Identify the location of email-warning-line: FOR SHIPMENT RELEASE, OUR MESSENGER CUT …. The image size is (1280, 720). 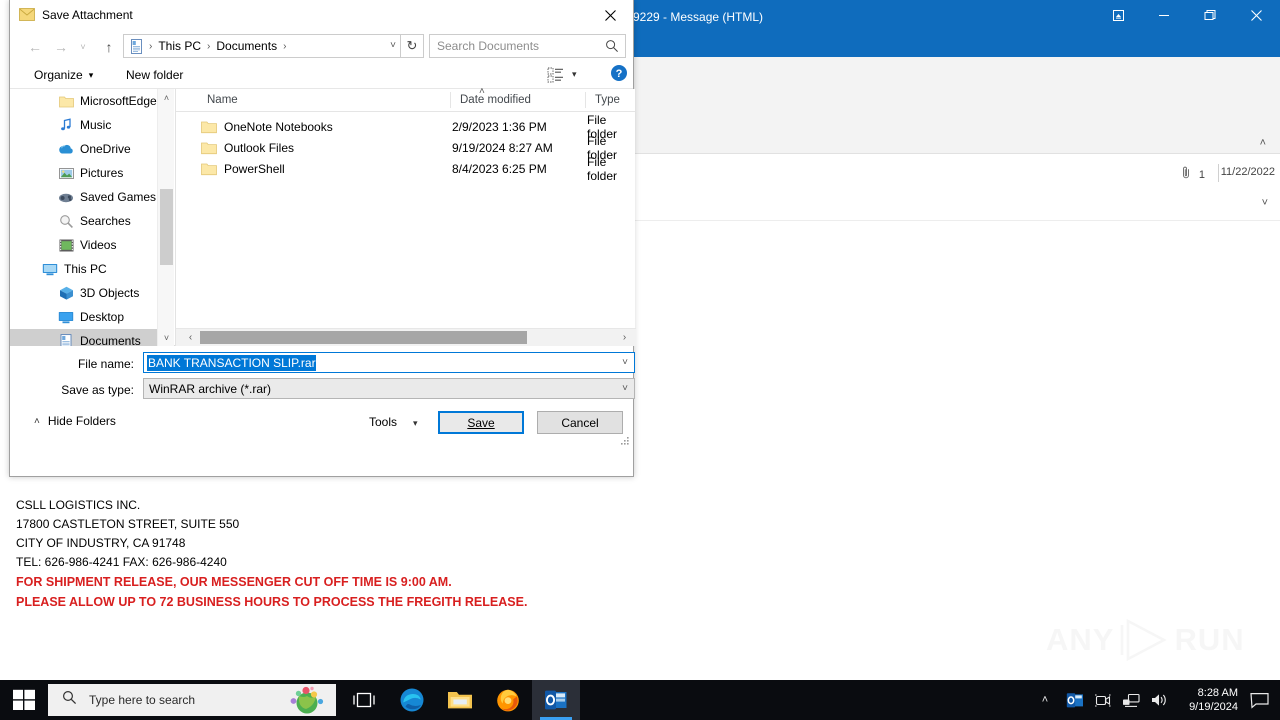
(234, 582).